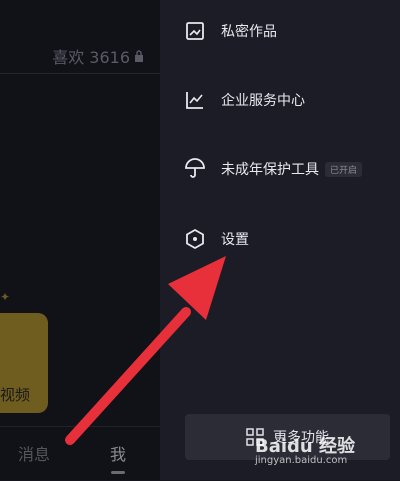 The height and width of the screenshot is (481, 400). What do you see at coordinates (15, 395) in the screenshot?
I see `video-label: 视频` at bounding box center [15, 395].